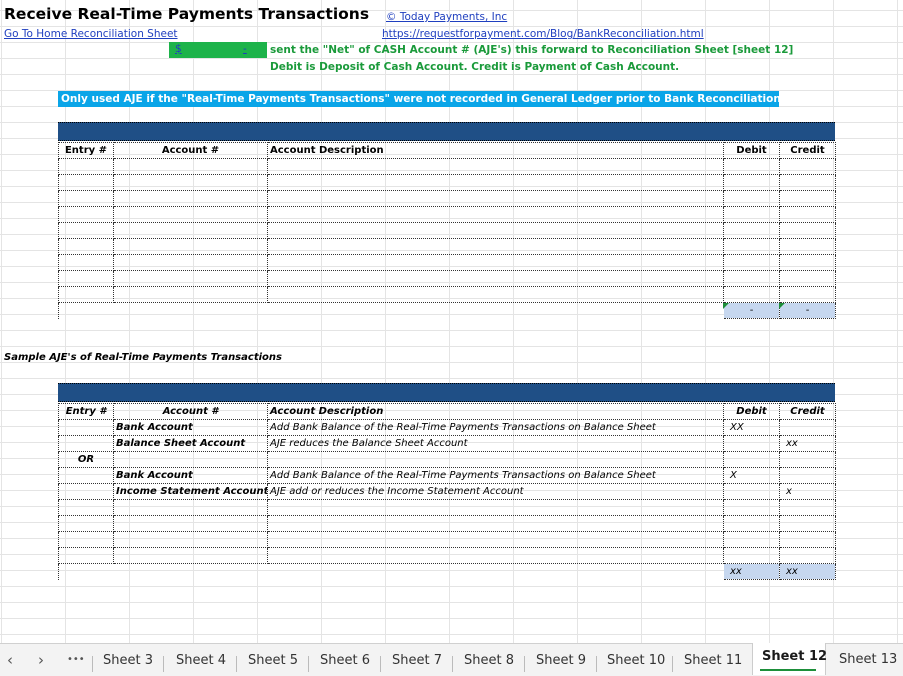  What do you see at coordinates (190, 443) in the screenshot?
I see `account-cell: Balance Sheet Account` at bounding box center [190, 443].